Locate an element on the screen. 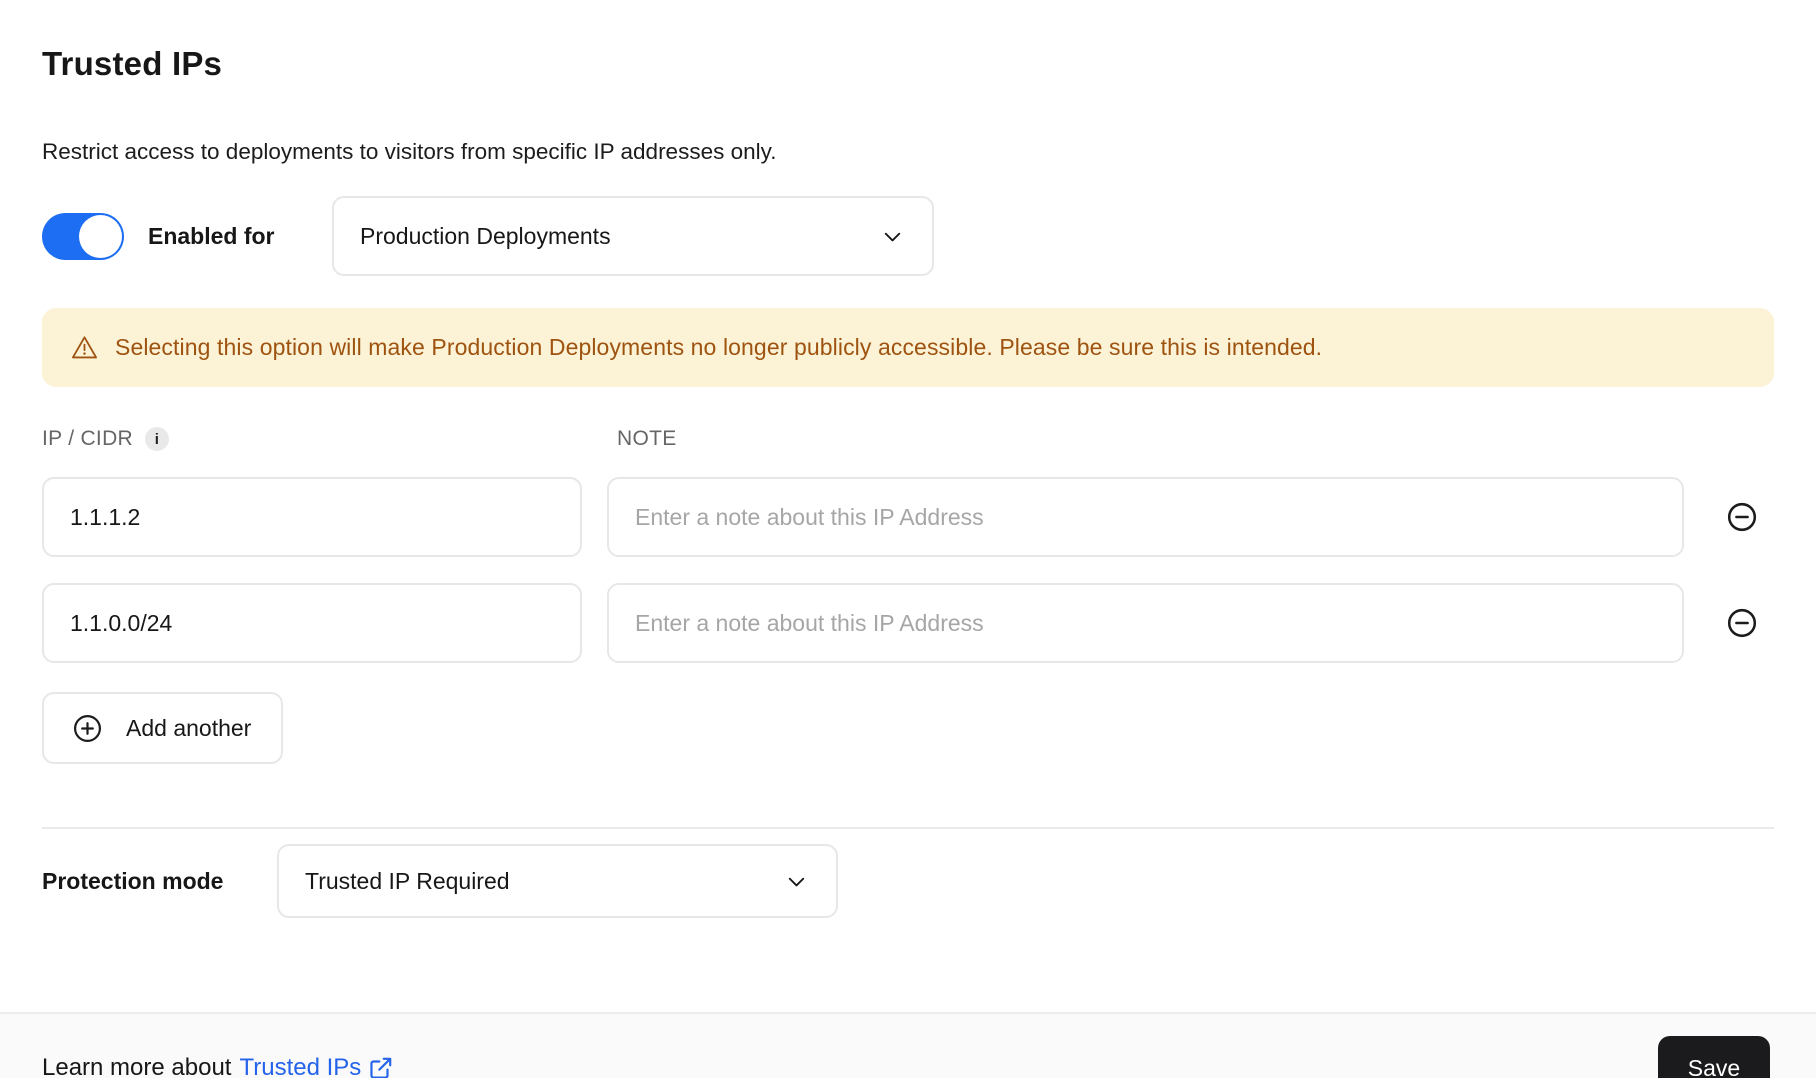 This screenshot has height=1078, width=1816. toggle-knob is located at coordinates (100, 236).